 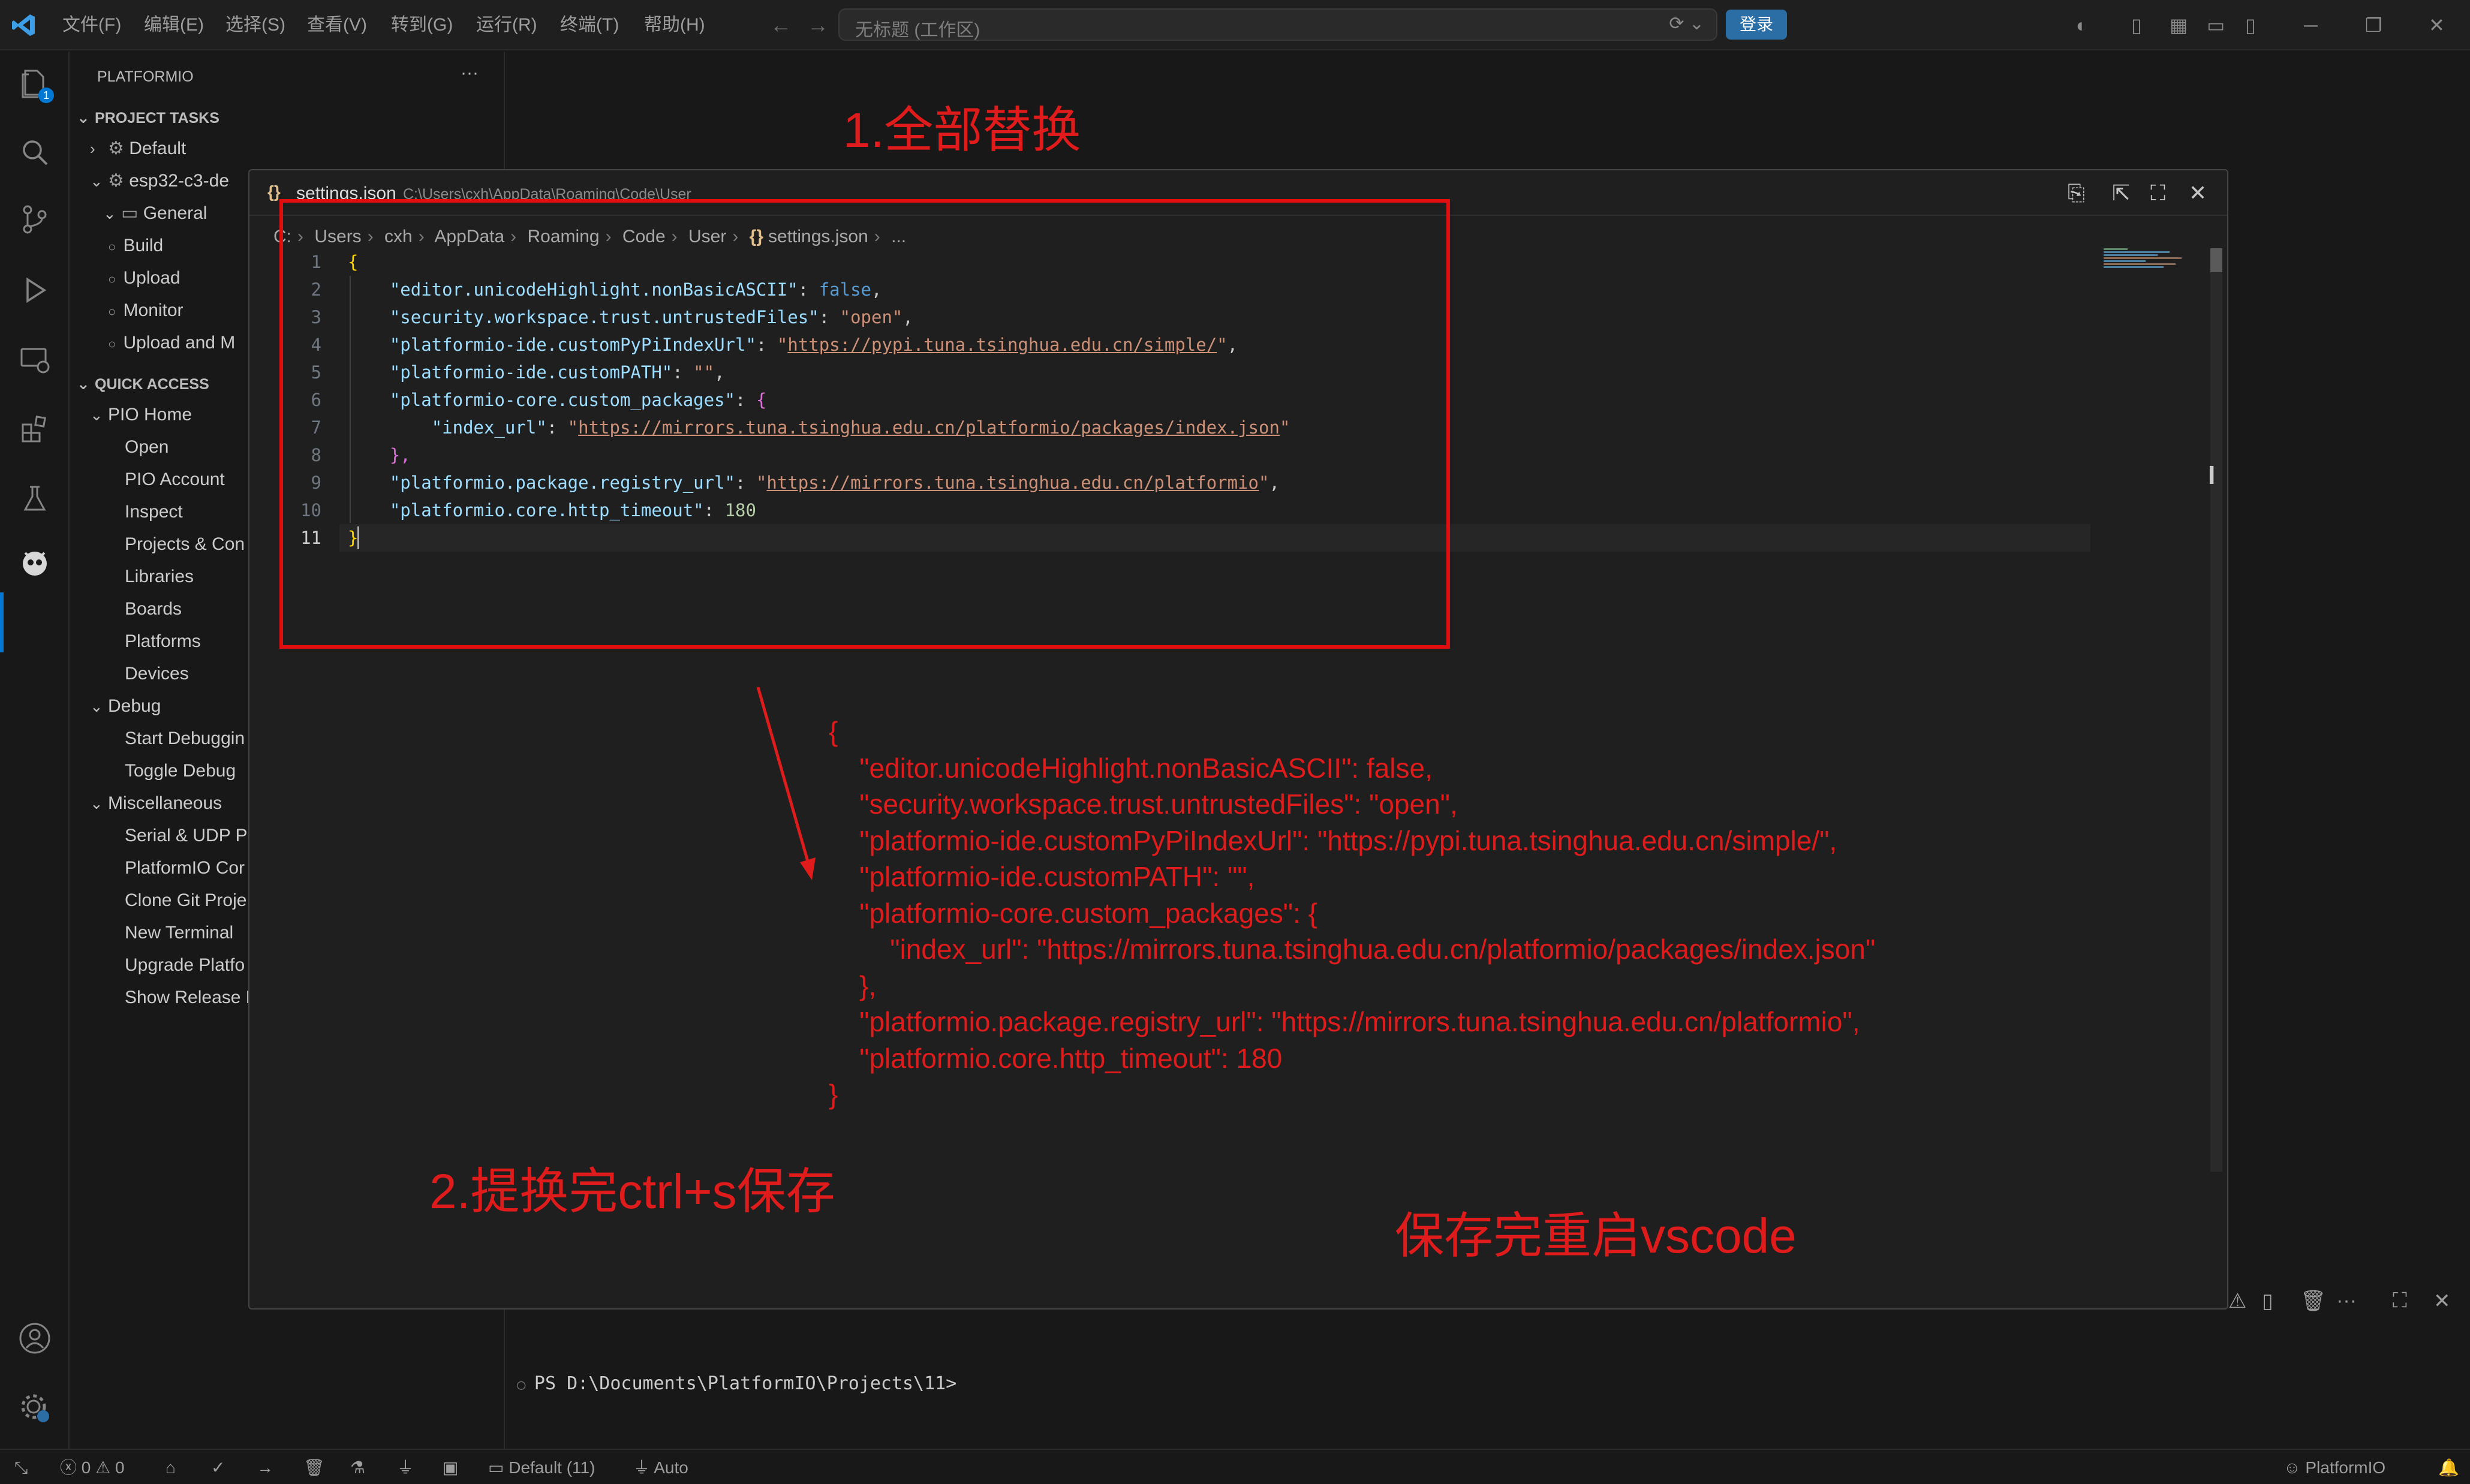 I want to click on menu-edit: 编辑(E), so click(x=174, y=25).